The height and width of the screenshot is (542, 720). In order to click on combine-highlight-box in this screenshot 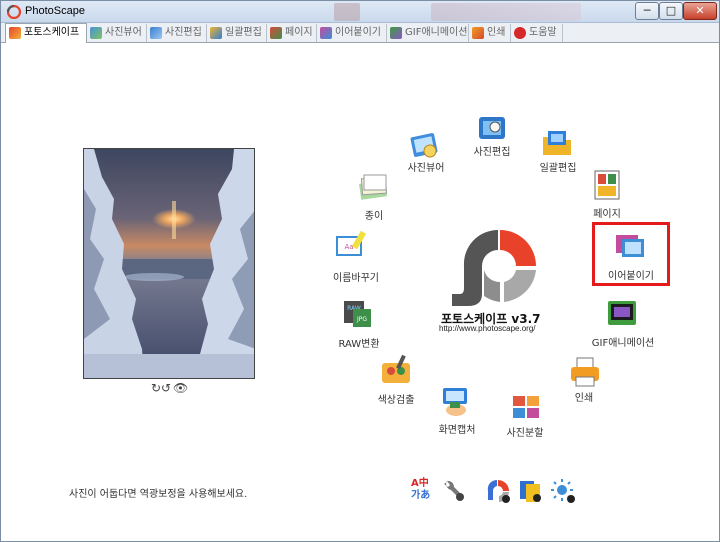, I will do `click(631, 254)`.